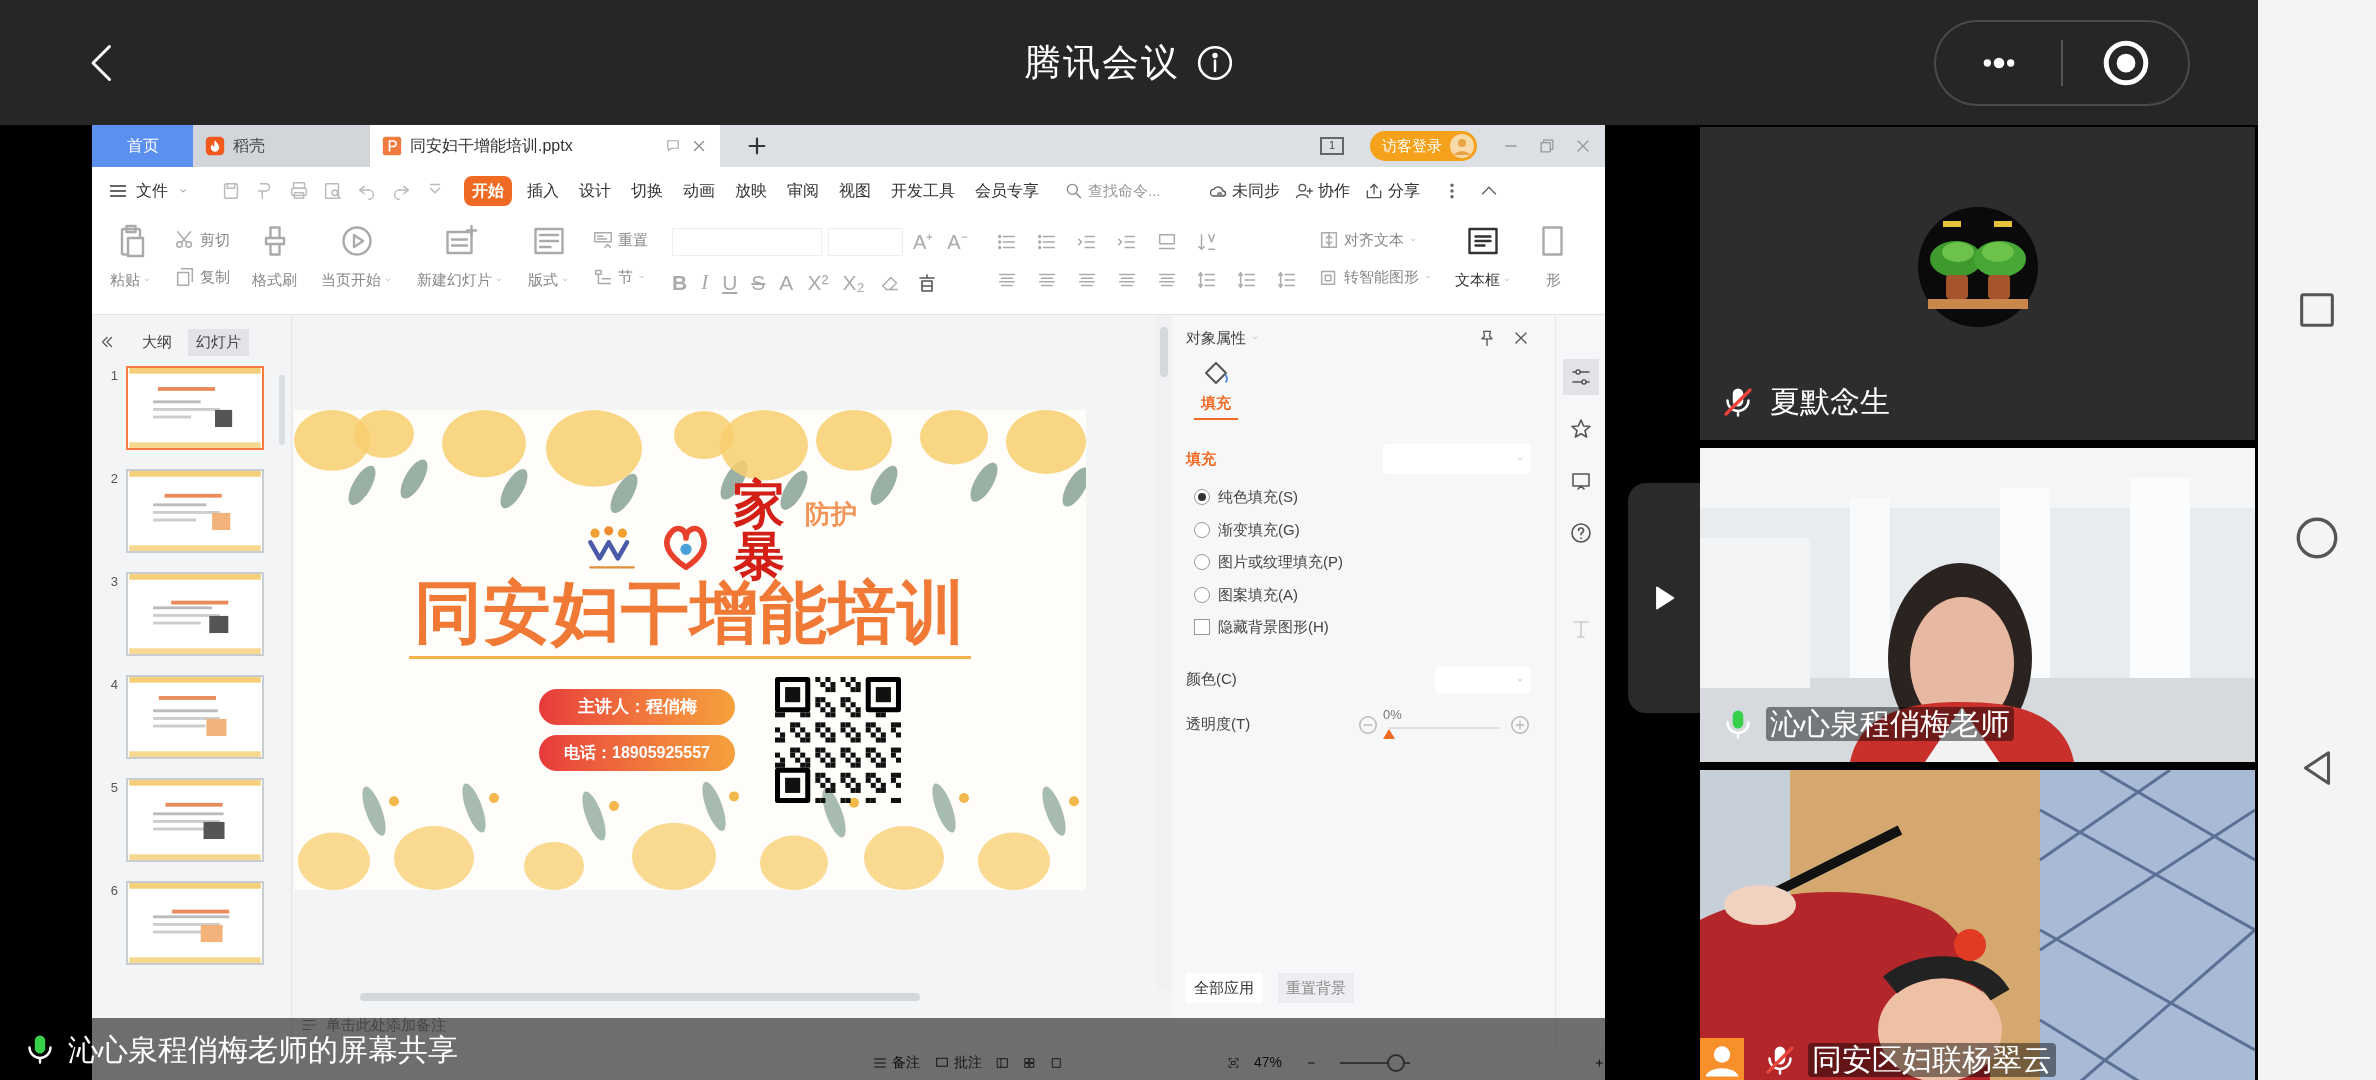  I want to click on format-button: I, so click(705, 283).